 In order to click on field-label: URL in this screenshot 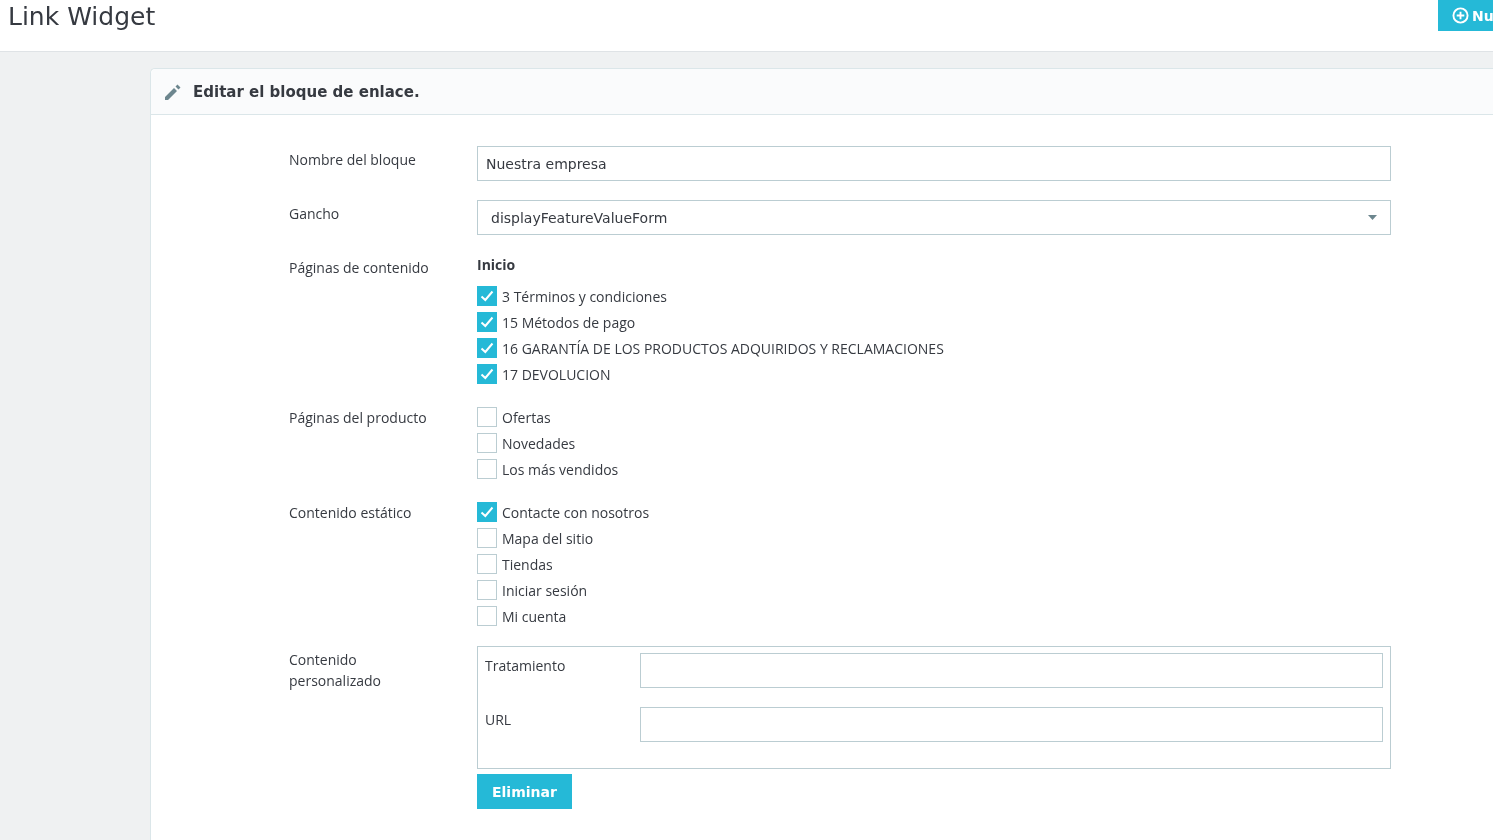, I will do `click(499, 720)`.